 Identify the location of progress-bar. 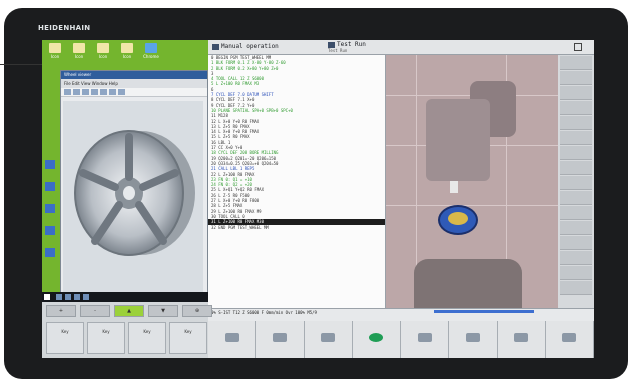
(484, 311).